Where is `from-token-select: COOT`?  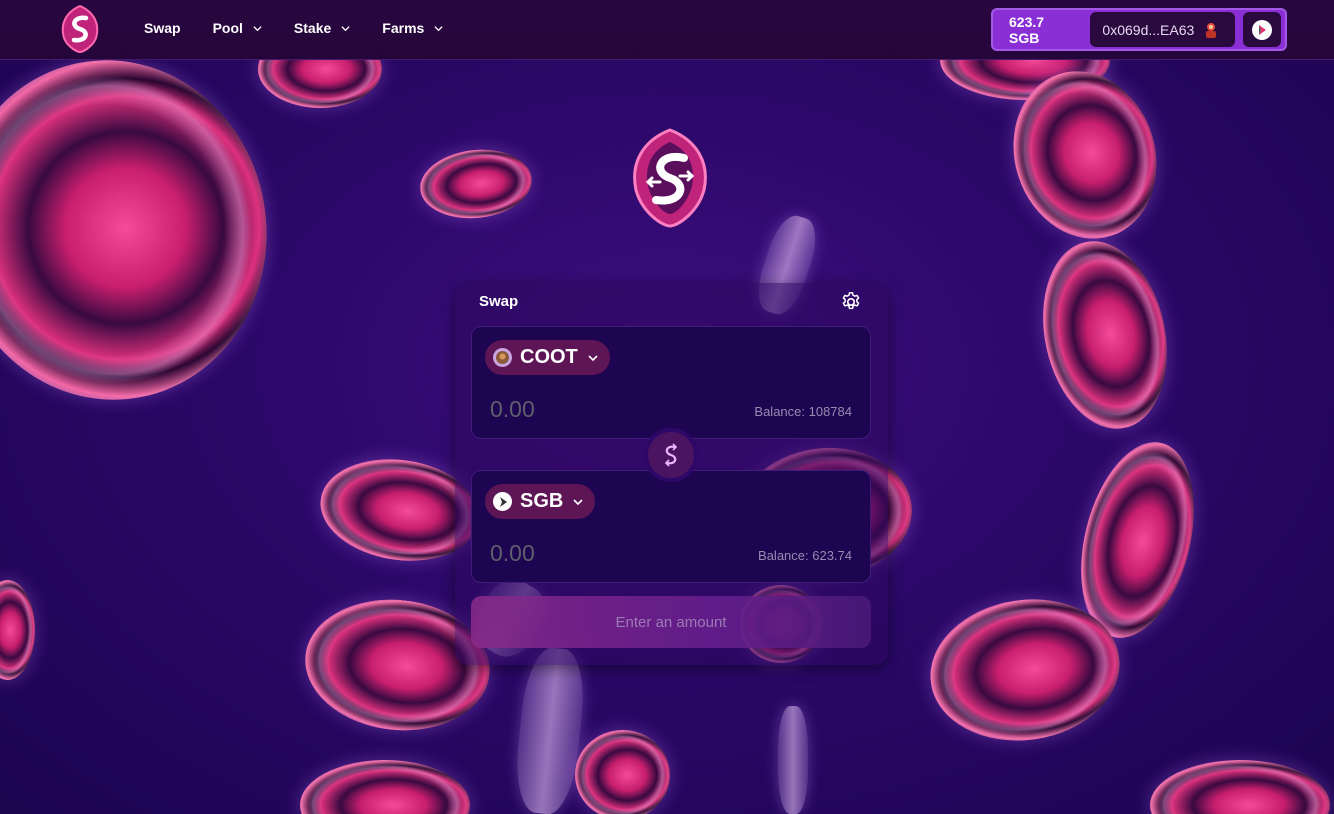
from-token-select: COOT is located at coordinates (547, 357).